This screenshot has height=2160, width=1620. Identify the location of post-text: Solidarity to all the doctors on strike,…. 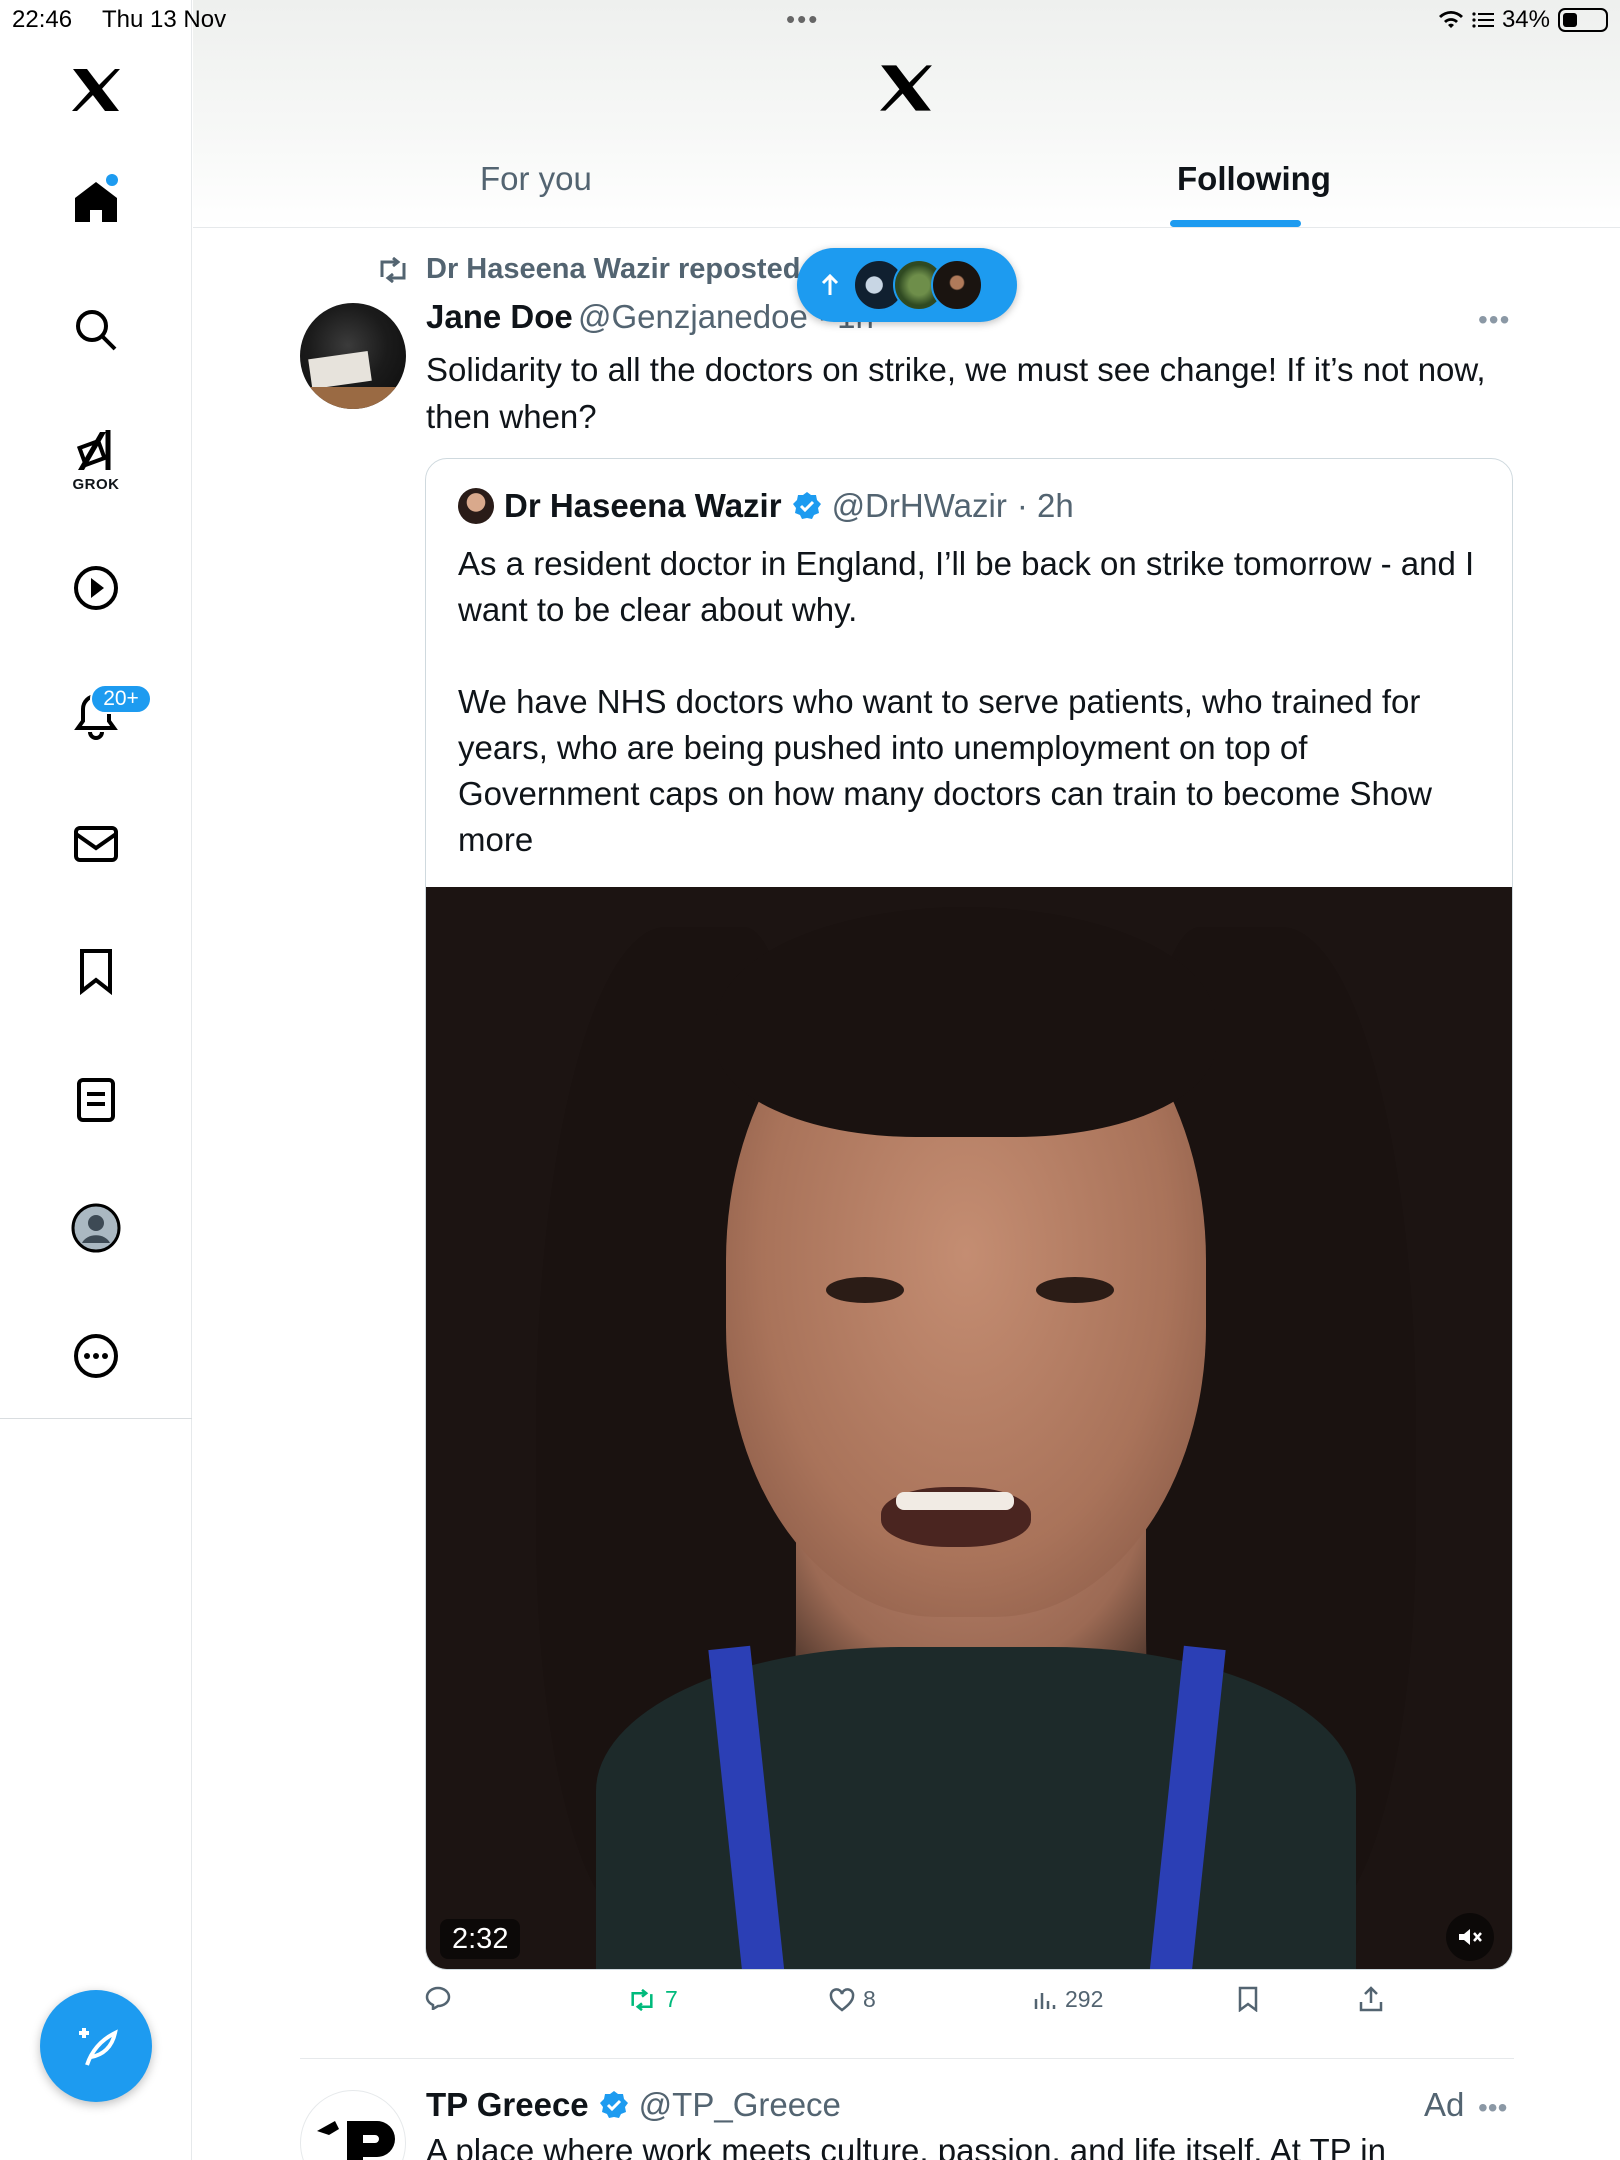
(956, 393).